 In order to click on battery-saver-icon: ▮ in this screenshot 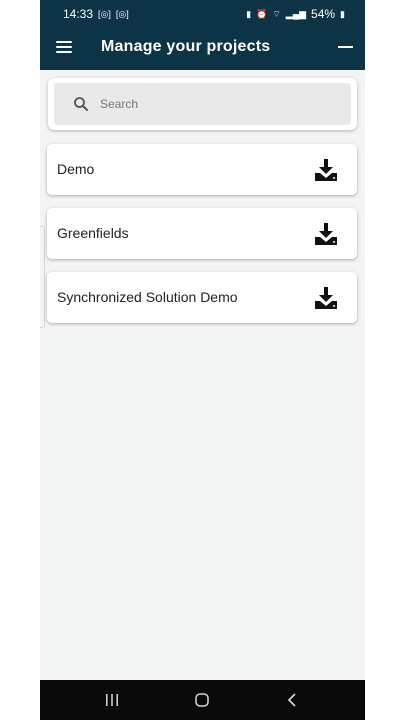, I will do `click(249, 13)`.